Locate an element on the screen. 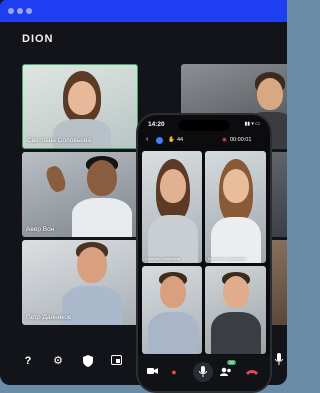 This screenshot has height=393, width=320. microphone-icon is located at coordinates (279, 361).